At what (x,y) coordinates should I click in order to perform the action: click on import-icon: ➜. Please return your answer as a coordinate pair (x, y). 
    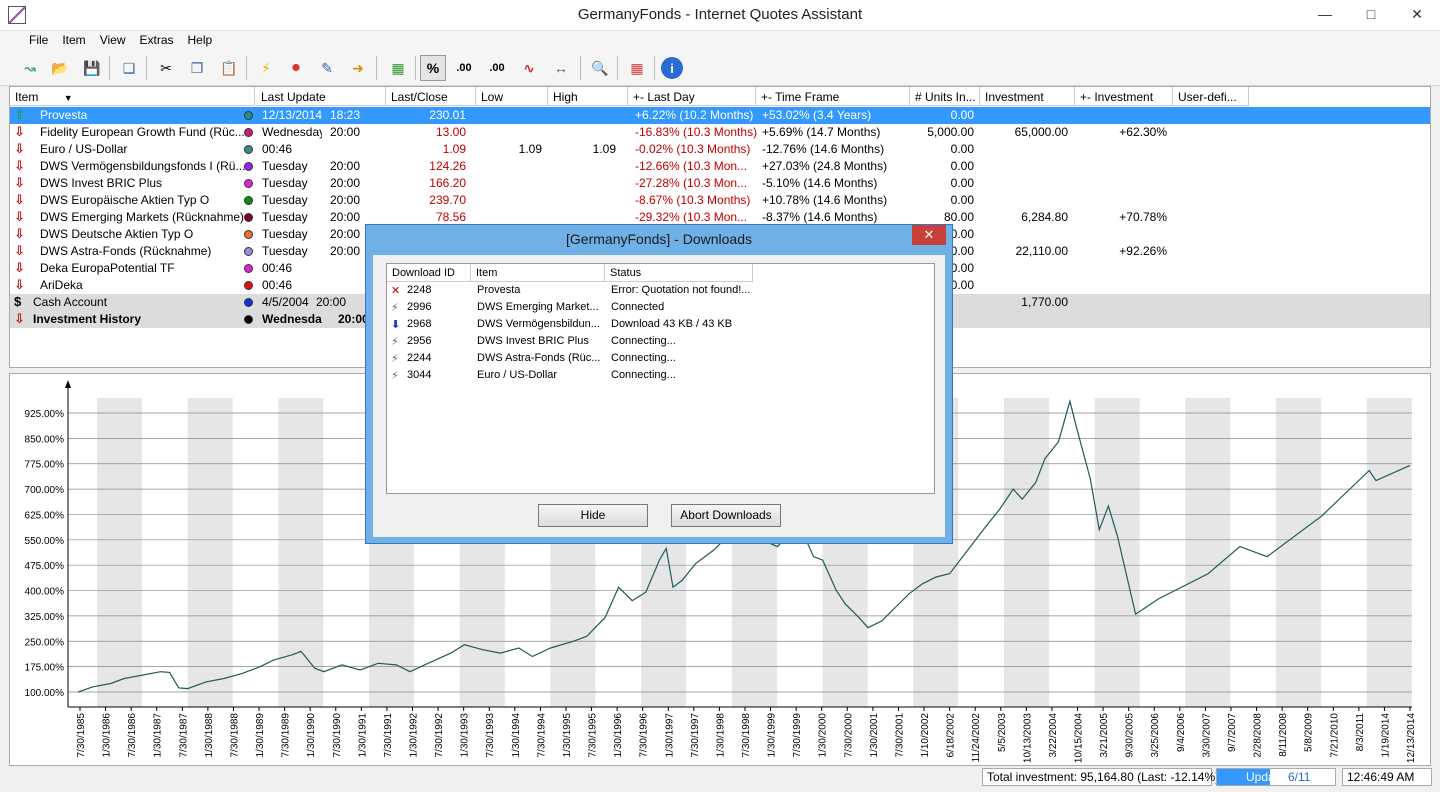
    Looking at the image, I should click on (358, 68).